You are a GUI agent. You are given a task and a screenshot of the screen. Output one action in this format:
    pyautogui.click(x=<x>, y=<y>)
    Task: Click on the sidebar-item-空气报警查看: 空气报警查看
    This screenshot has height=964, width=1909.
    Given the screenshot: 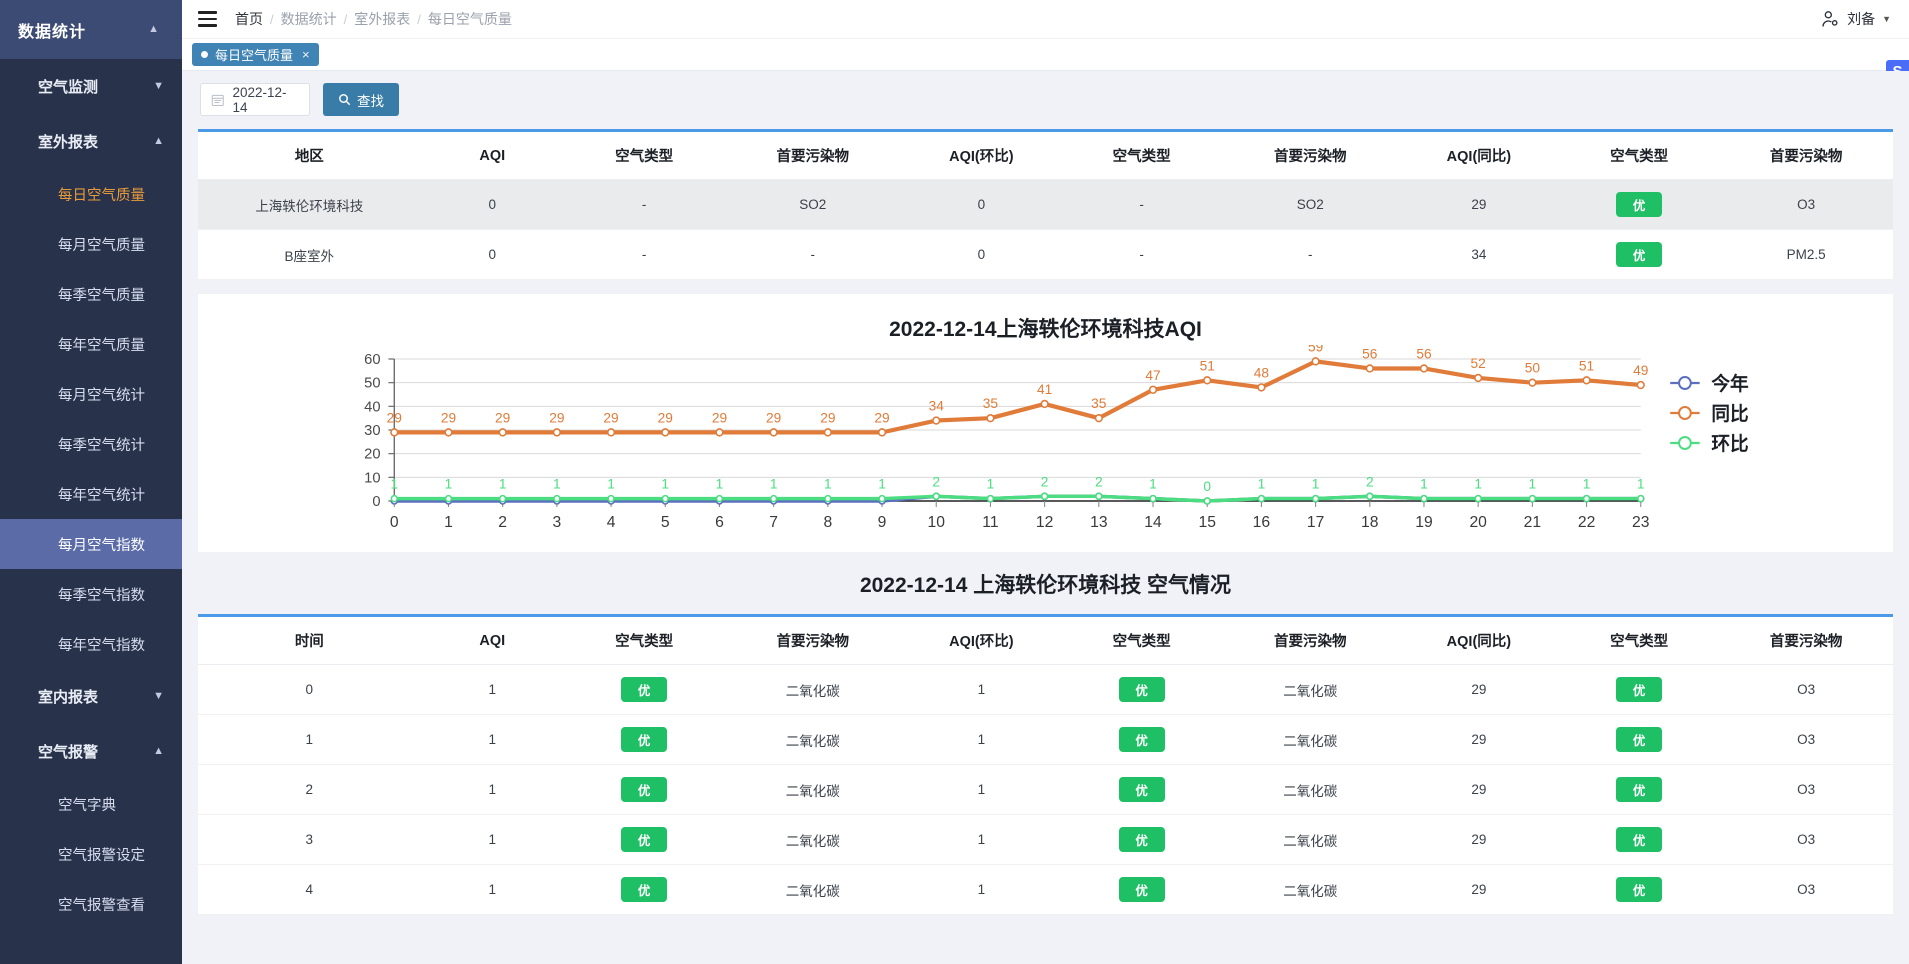 What is the action you would take?
    pyautogui.click(x=91, y=904)
    